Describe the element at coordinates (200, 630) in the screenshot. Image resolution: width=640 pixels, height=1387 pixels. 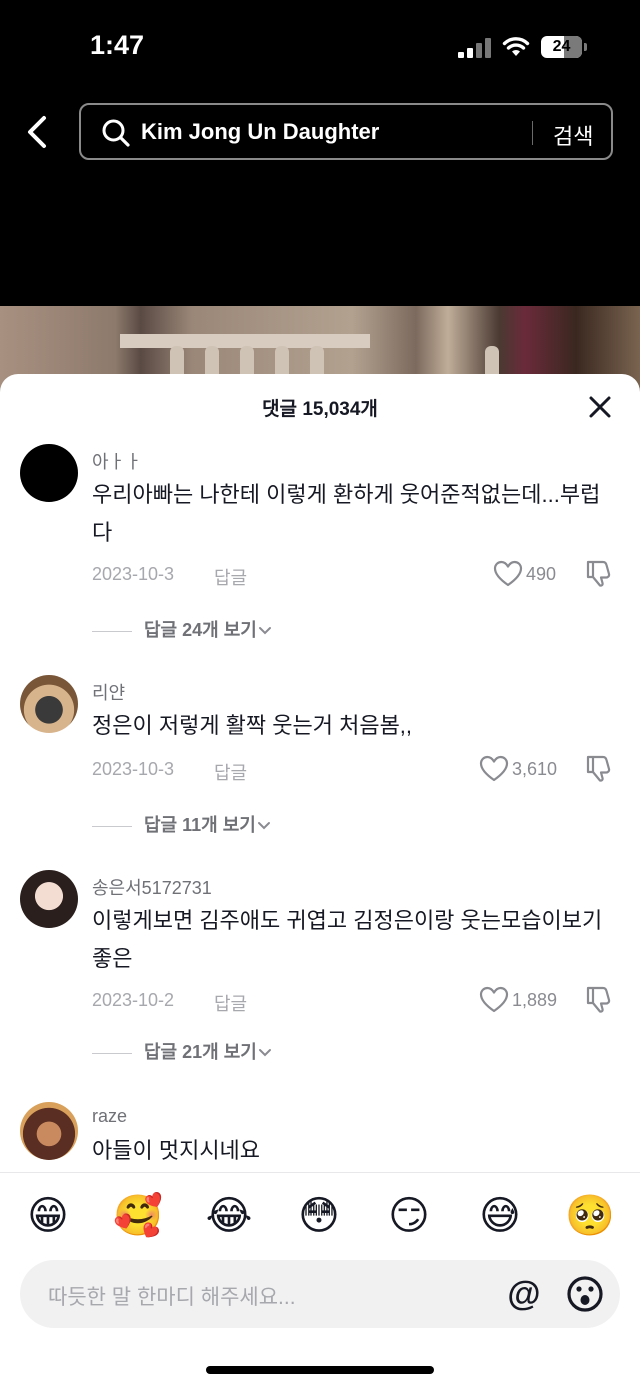
I see `view-replies-label: 답글 24개 보기` at that location.